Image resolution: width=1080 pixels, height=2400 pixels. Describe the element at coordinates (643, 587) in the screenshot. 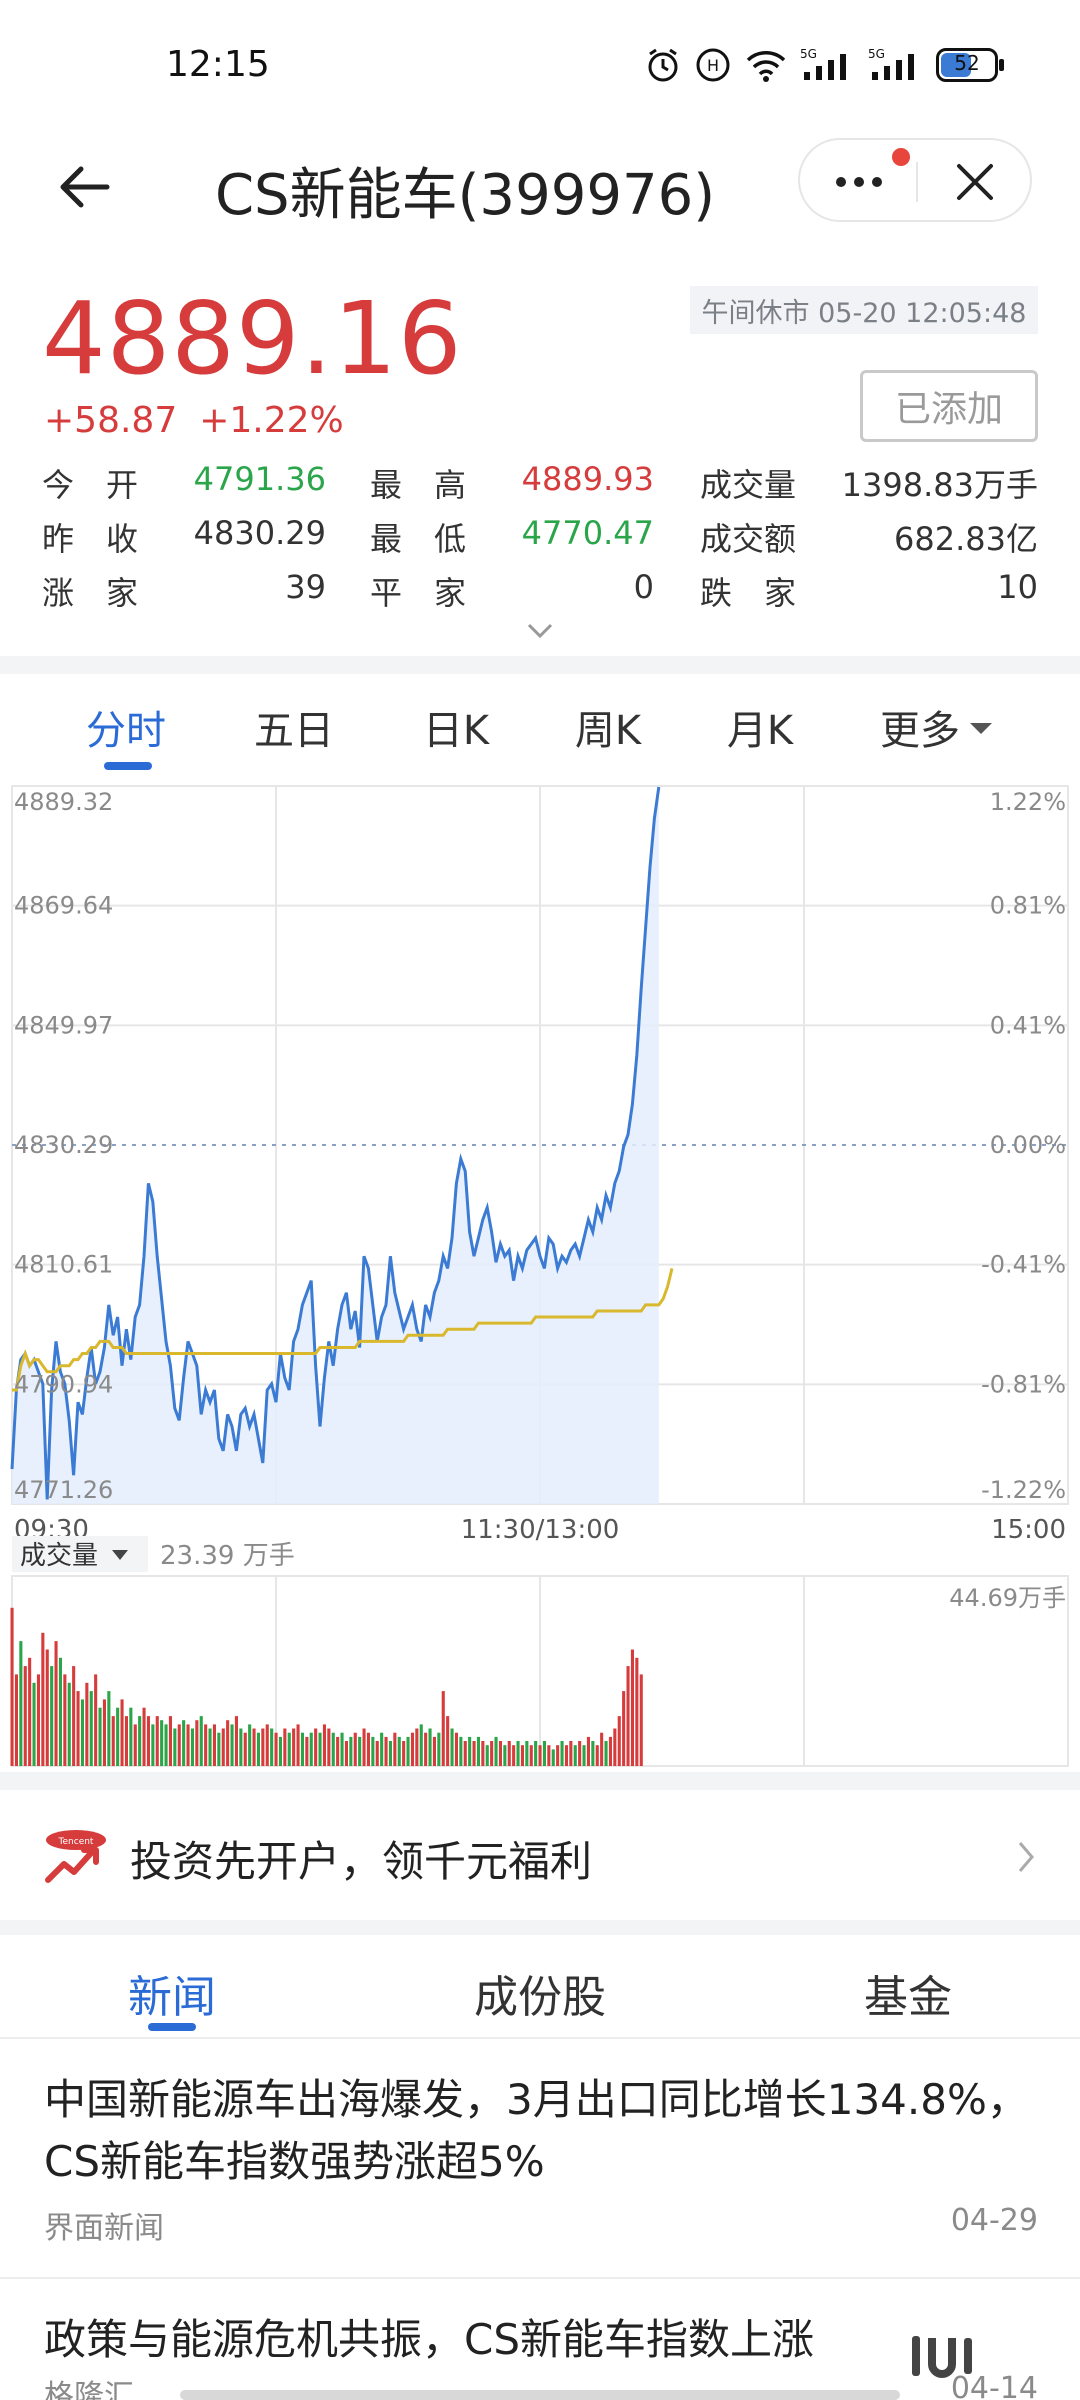

I see `stat-value: 0` at that location.